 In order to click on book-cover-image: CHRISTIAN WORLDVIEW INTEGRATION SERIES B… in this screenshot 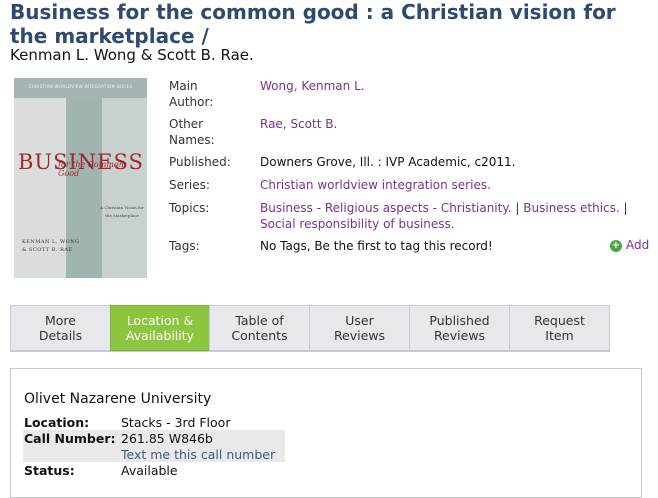, I will do `click(80, 178)`.